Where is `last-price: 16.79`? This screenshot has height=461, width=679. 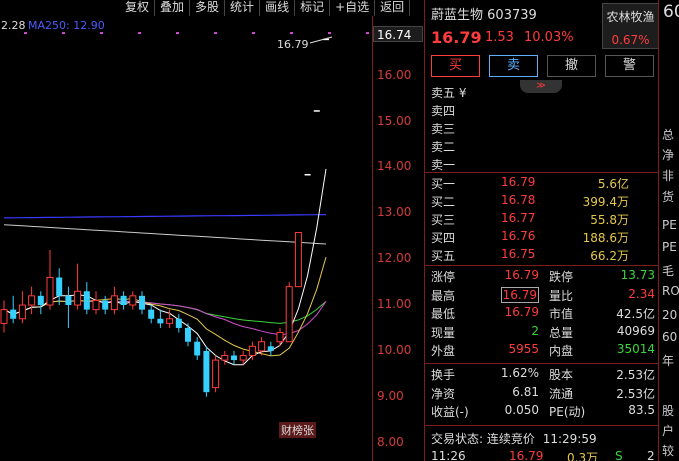 last-price: 16.79 is located at coordinates (456, 37).